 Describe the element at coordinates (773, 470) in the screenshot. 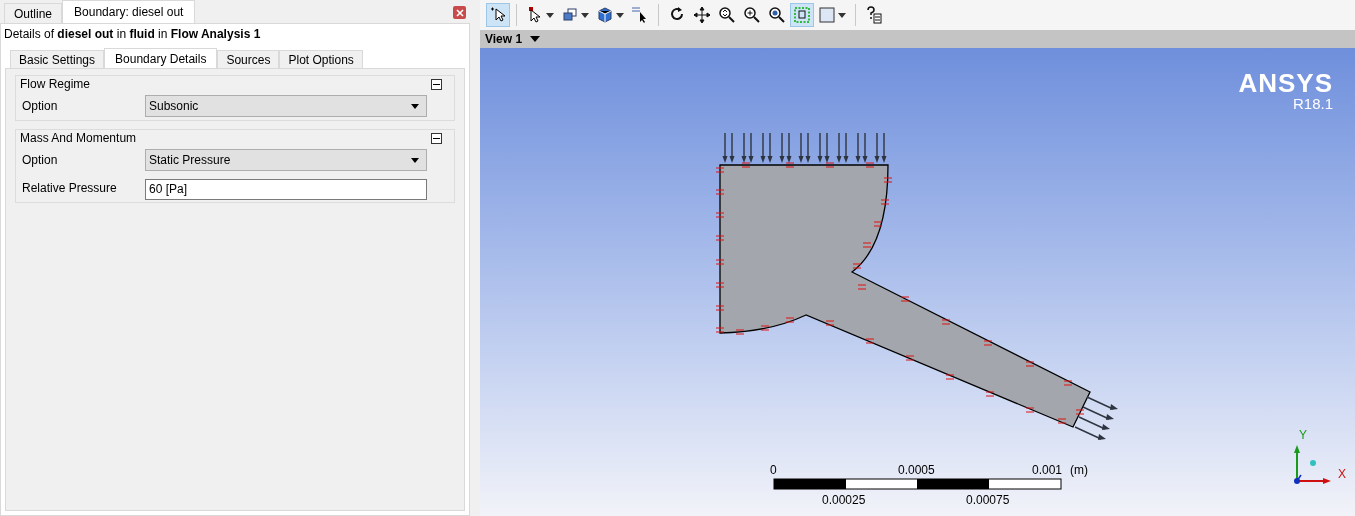

I see `scale-label: 0` at that location.